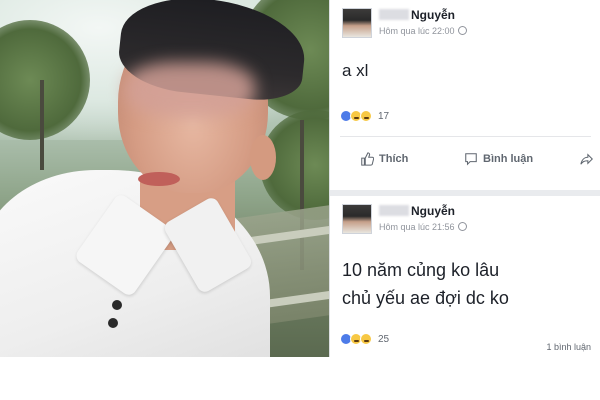 The width and height of the screenshot is (600, 400). I want to click on reactions-summary: 25, so click(364, 339).